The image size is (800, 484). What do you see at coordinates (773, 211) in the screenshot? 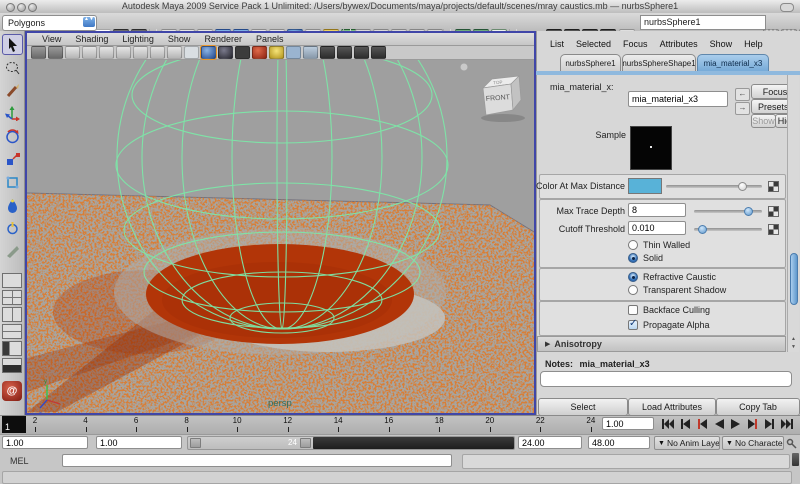
I see `map-texture-icon` at bounding box center [773, 211].